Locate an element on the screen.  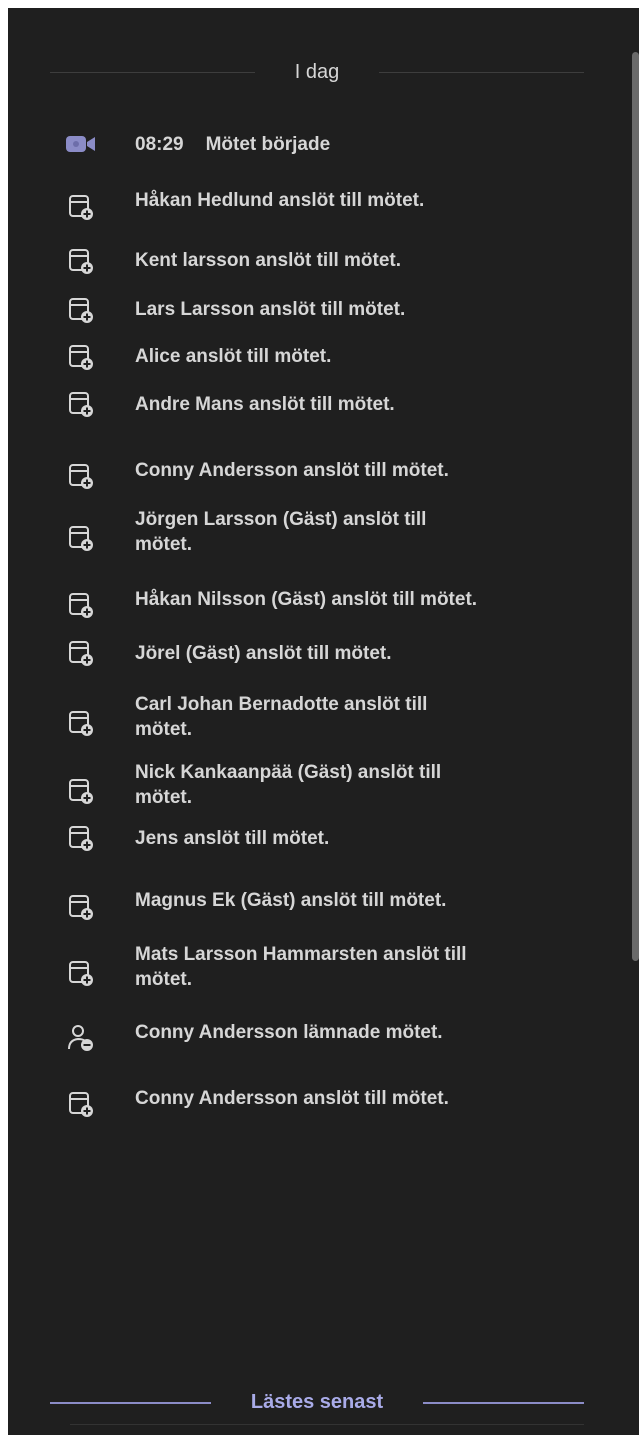
divider-line-left is located at coordinates (152, 72).